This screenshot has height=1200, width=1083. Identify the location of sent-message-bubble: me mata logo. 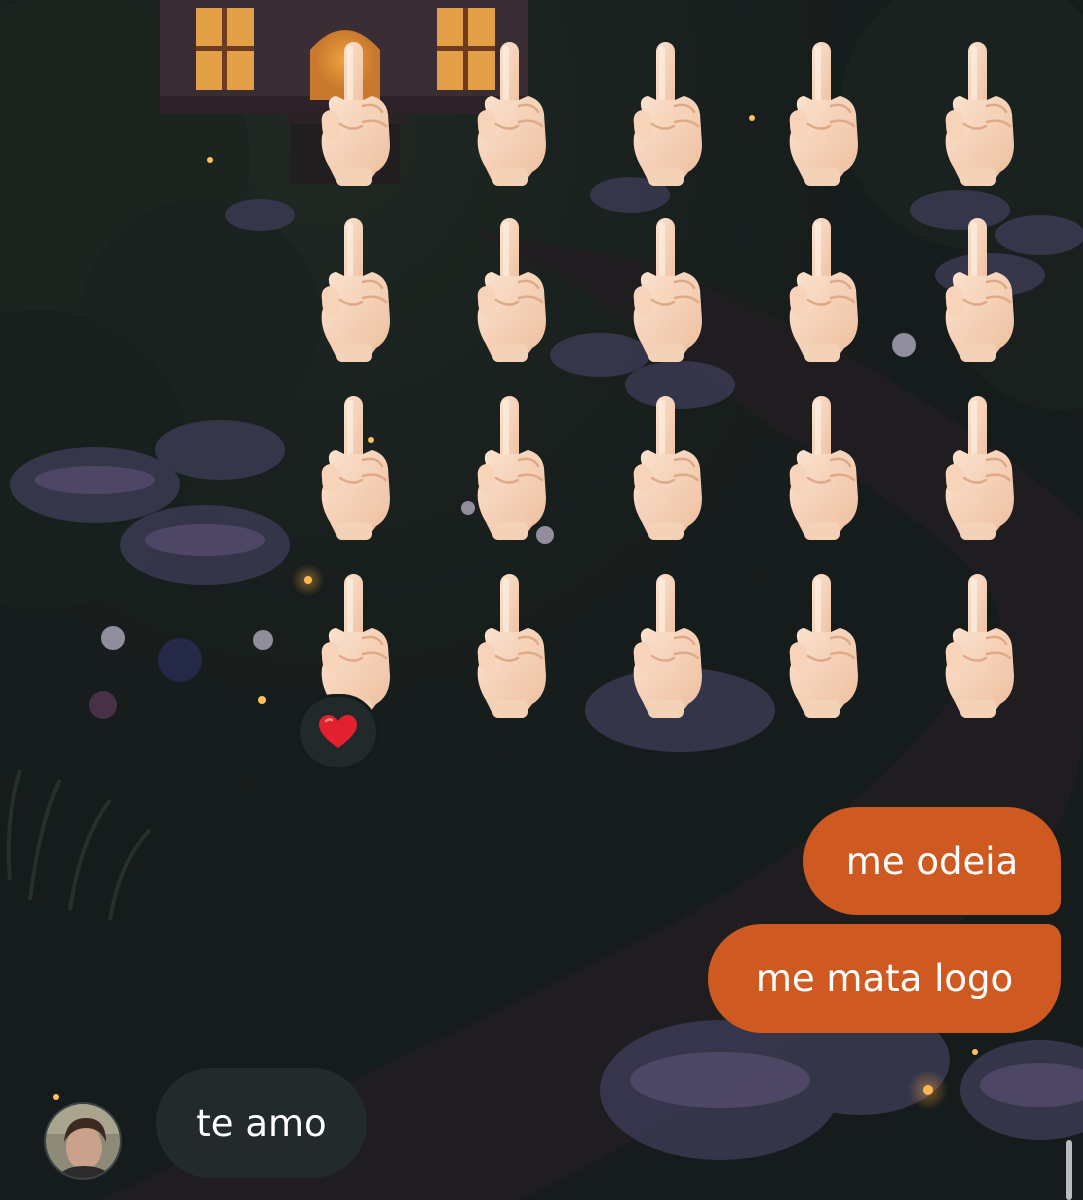
(884, 978).